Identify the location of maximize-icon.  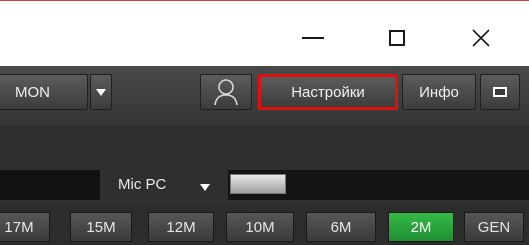
(397, 38).